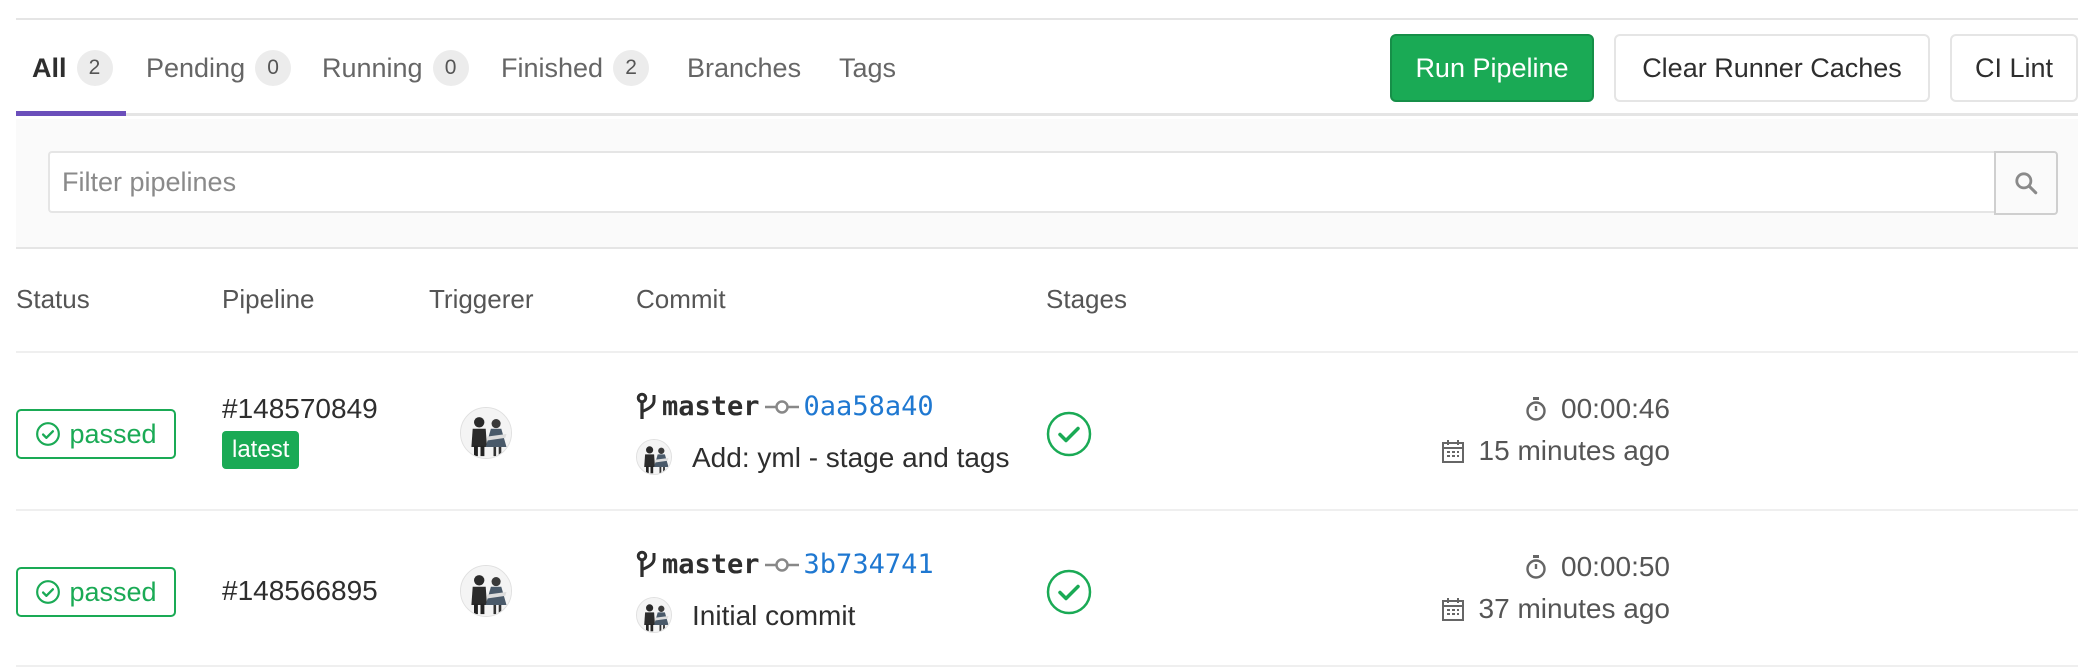 The width and height of the screenshot is (2100, 670). Describe the element at coordinates (631, 68) in the screenshot. I see `tab-finished-count: 2` at that location.